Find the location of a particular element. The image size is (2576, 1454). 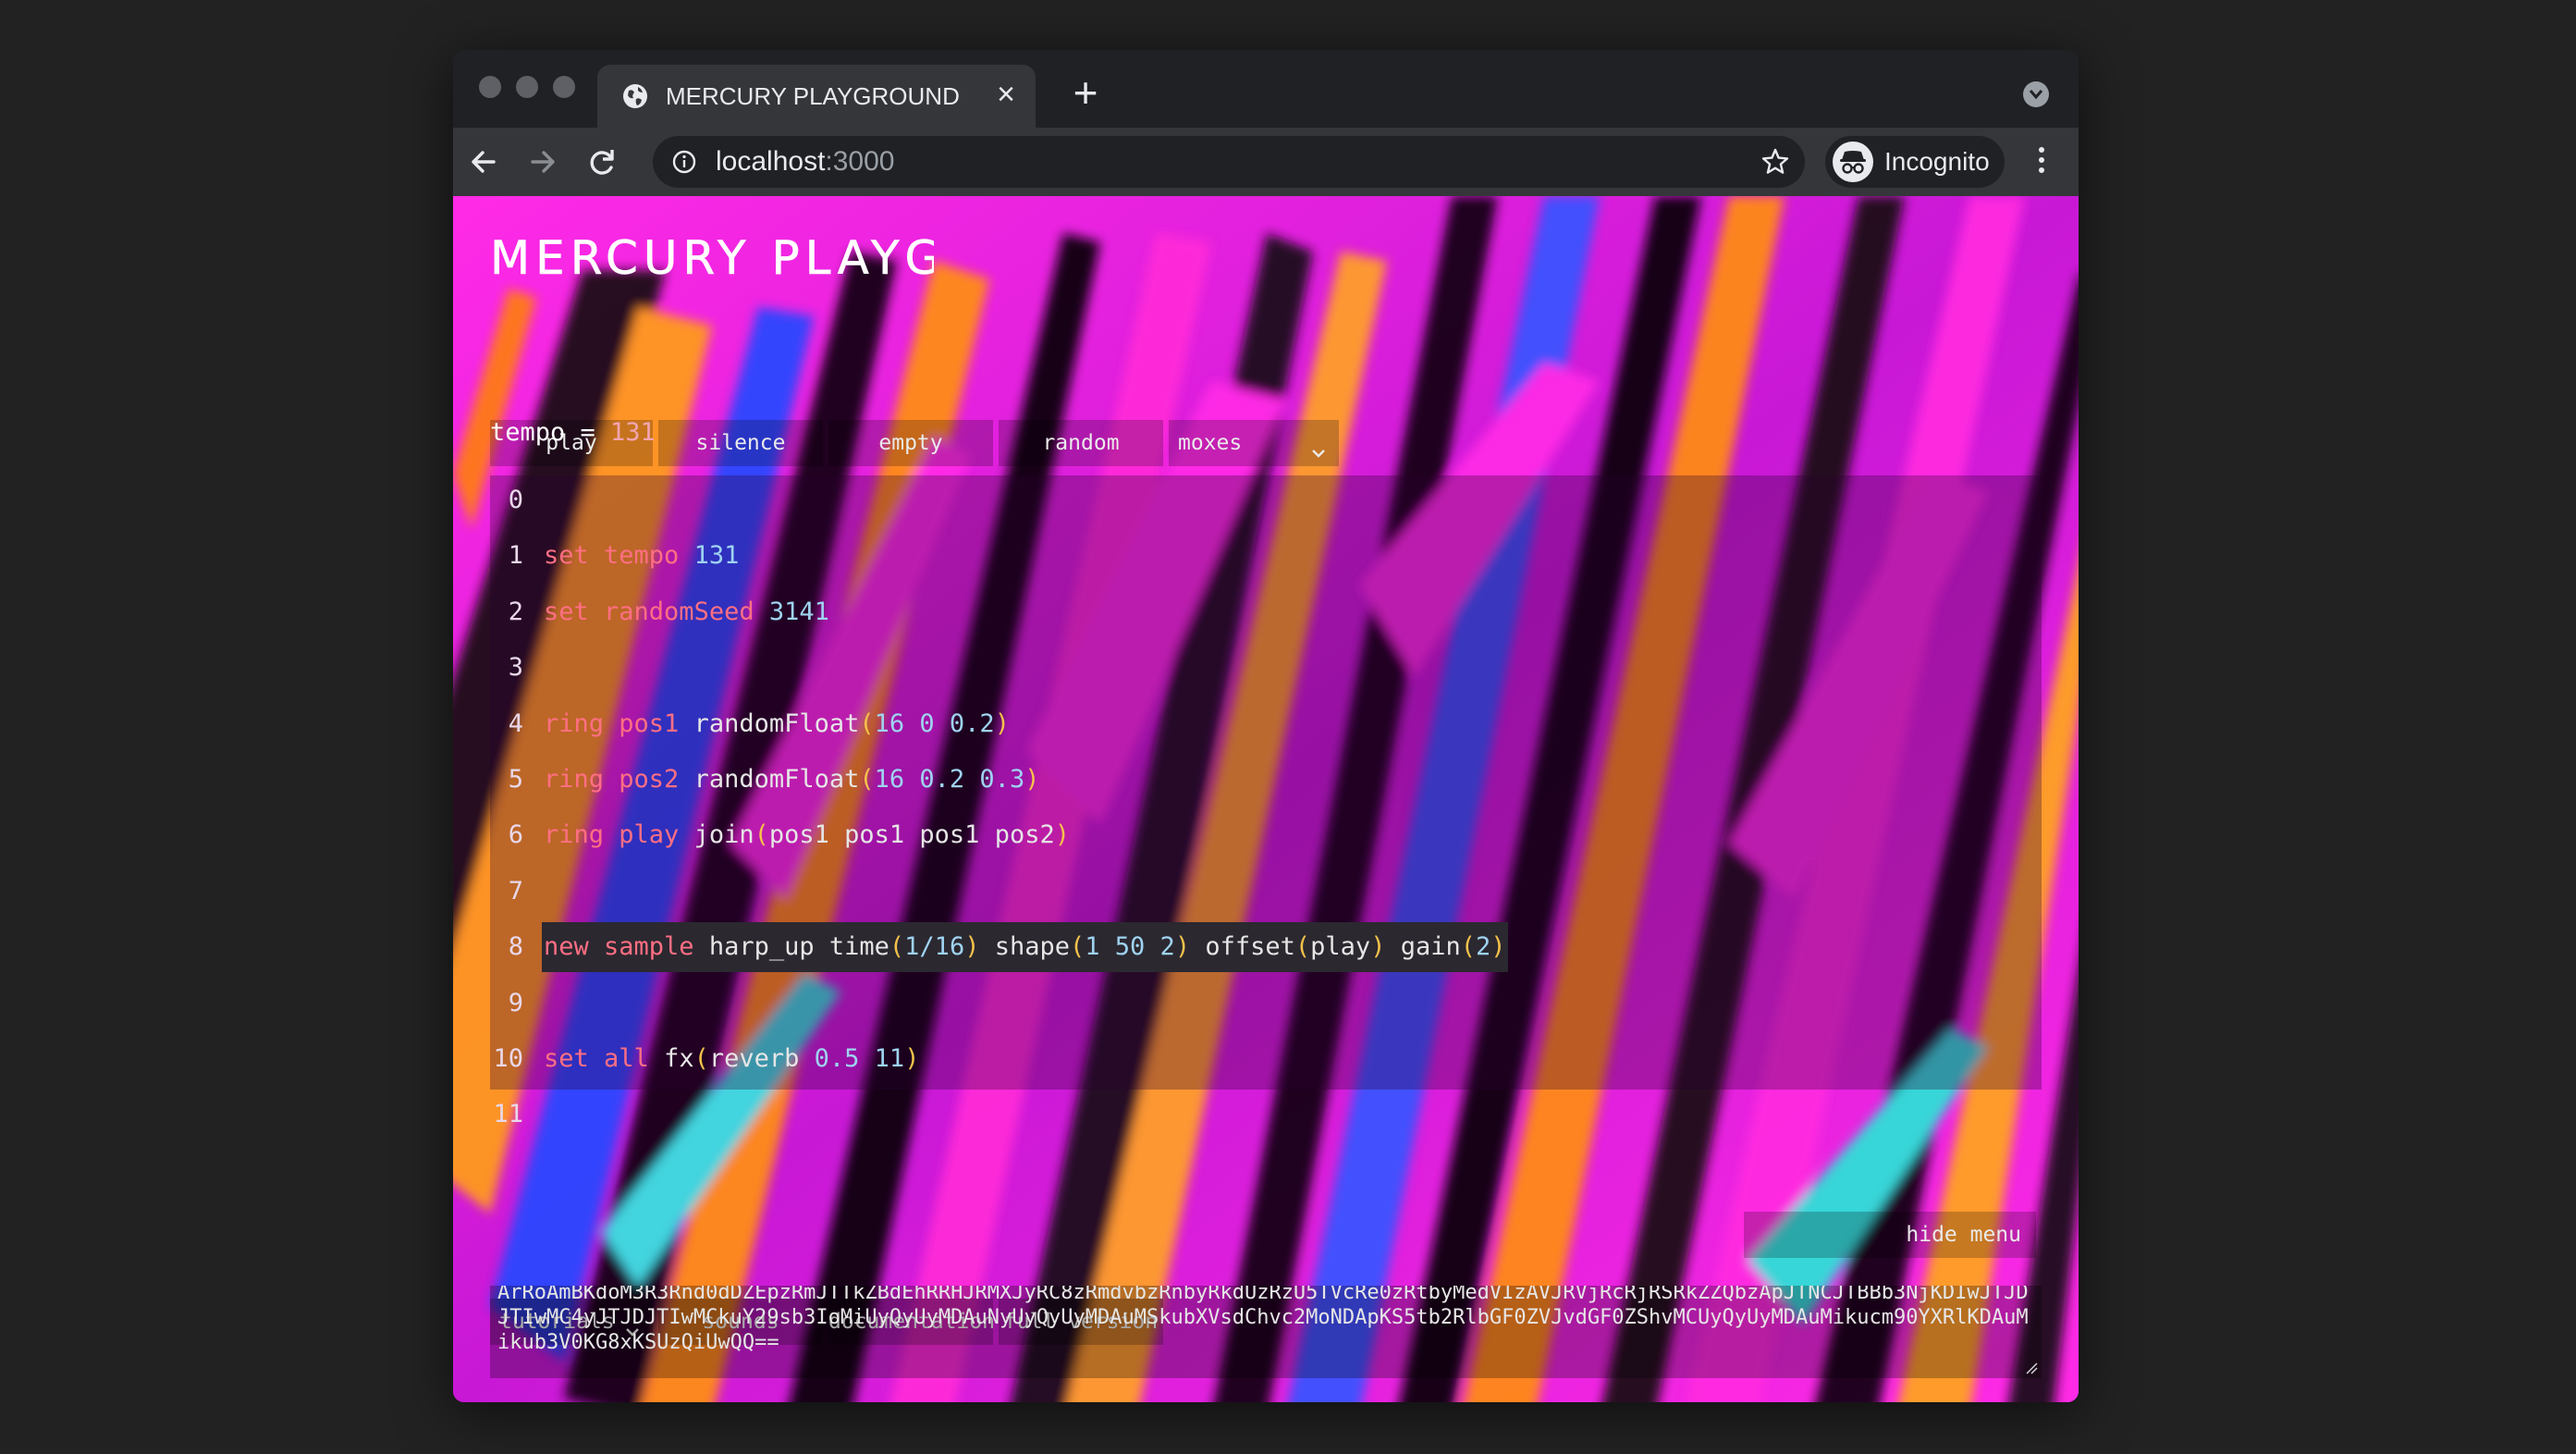

forward-icon is located at coordinates (543, 162).